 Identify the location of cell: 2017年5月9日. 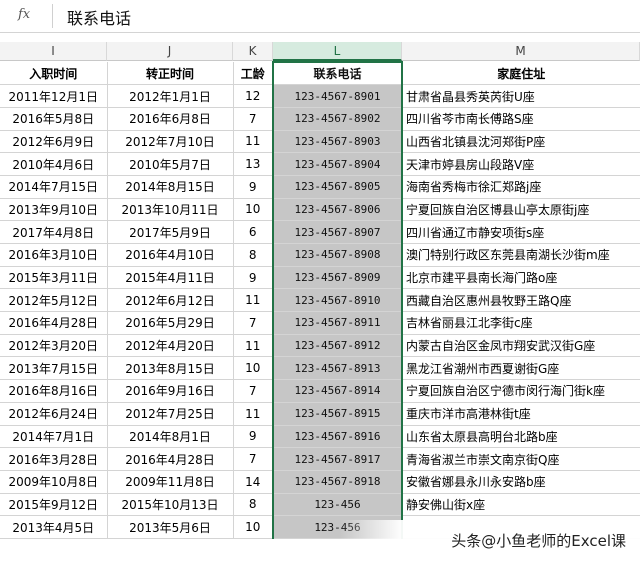
(170, 232).